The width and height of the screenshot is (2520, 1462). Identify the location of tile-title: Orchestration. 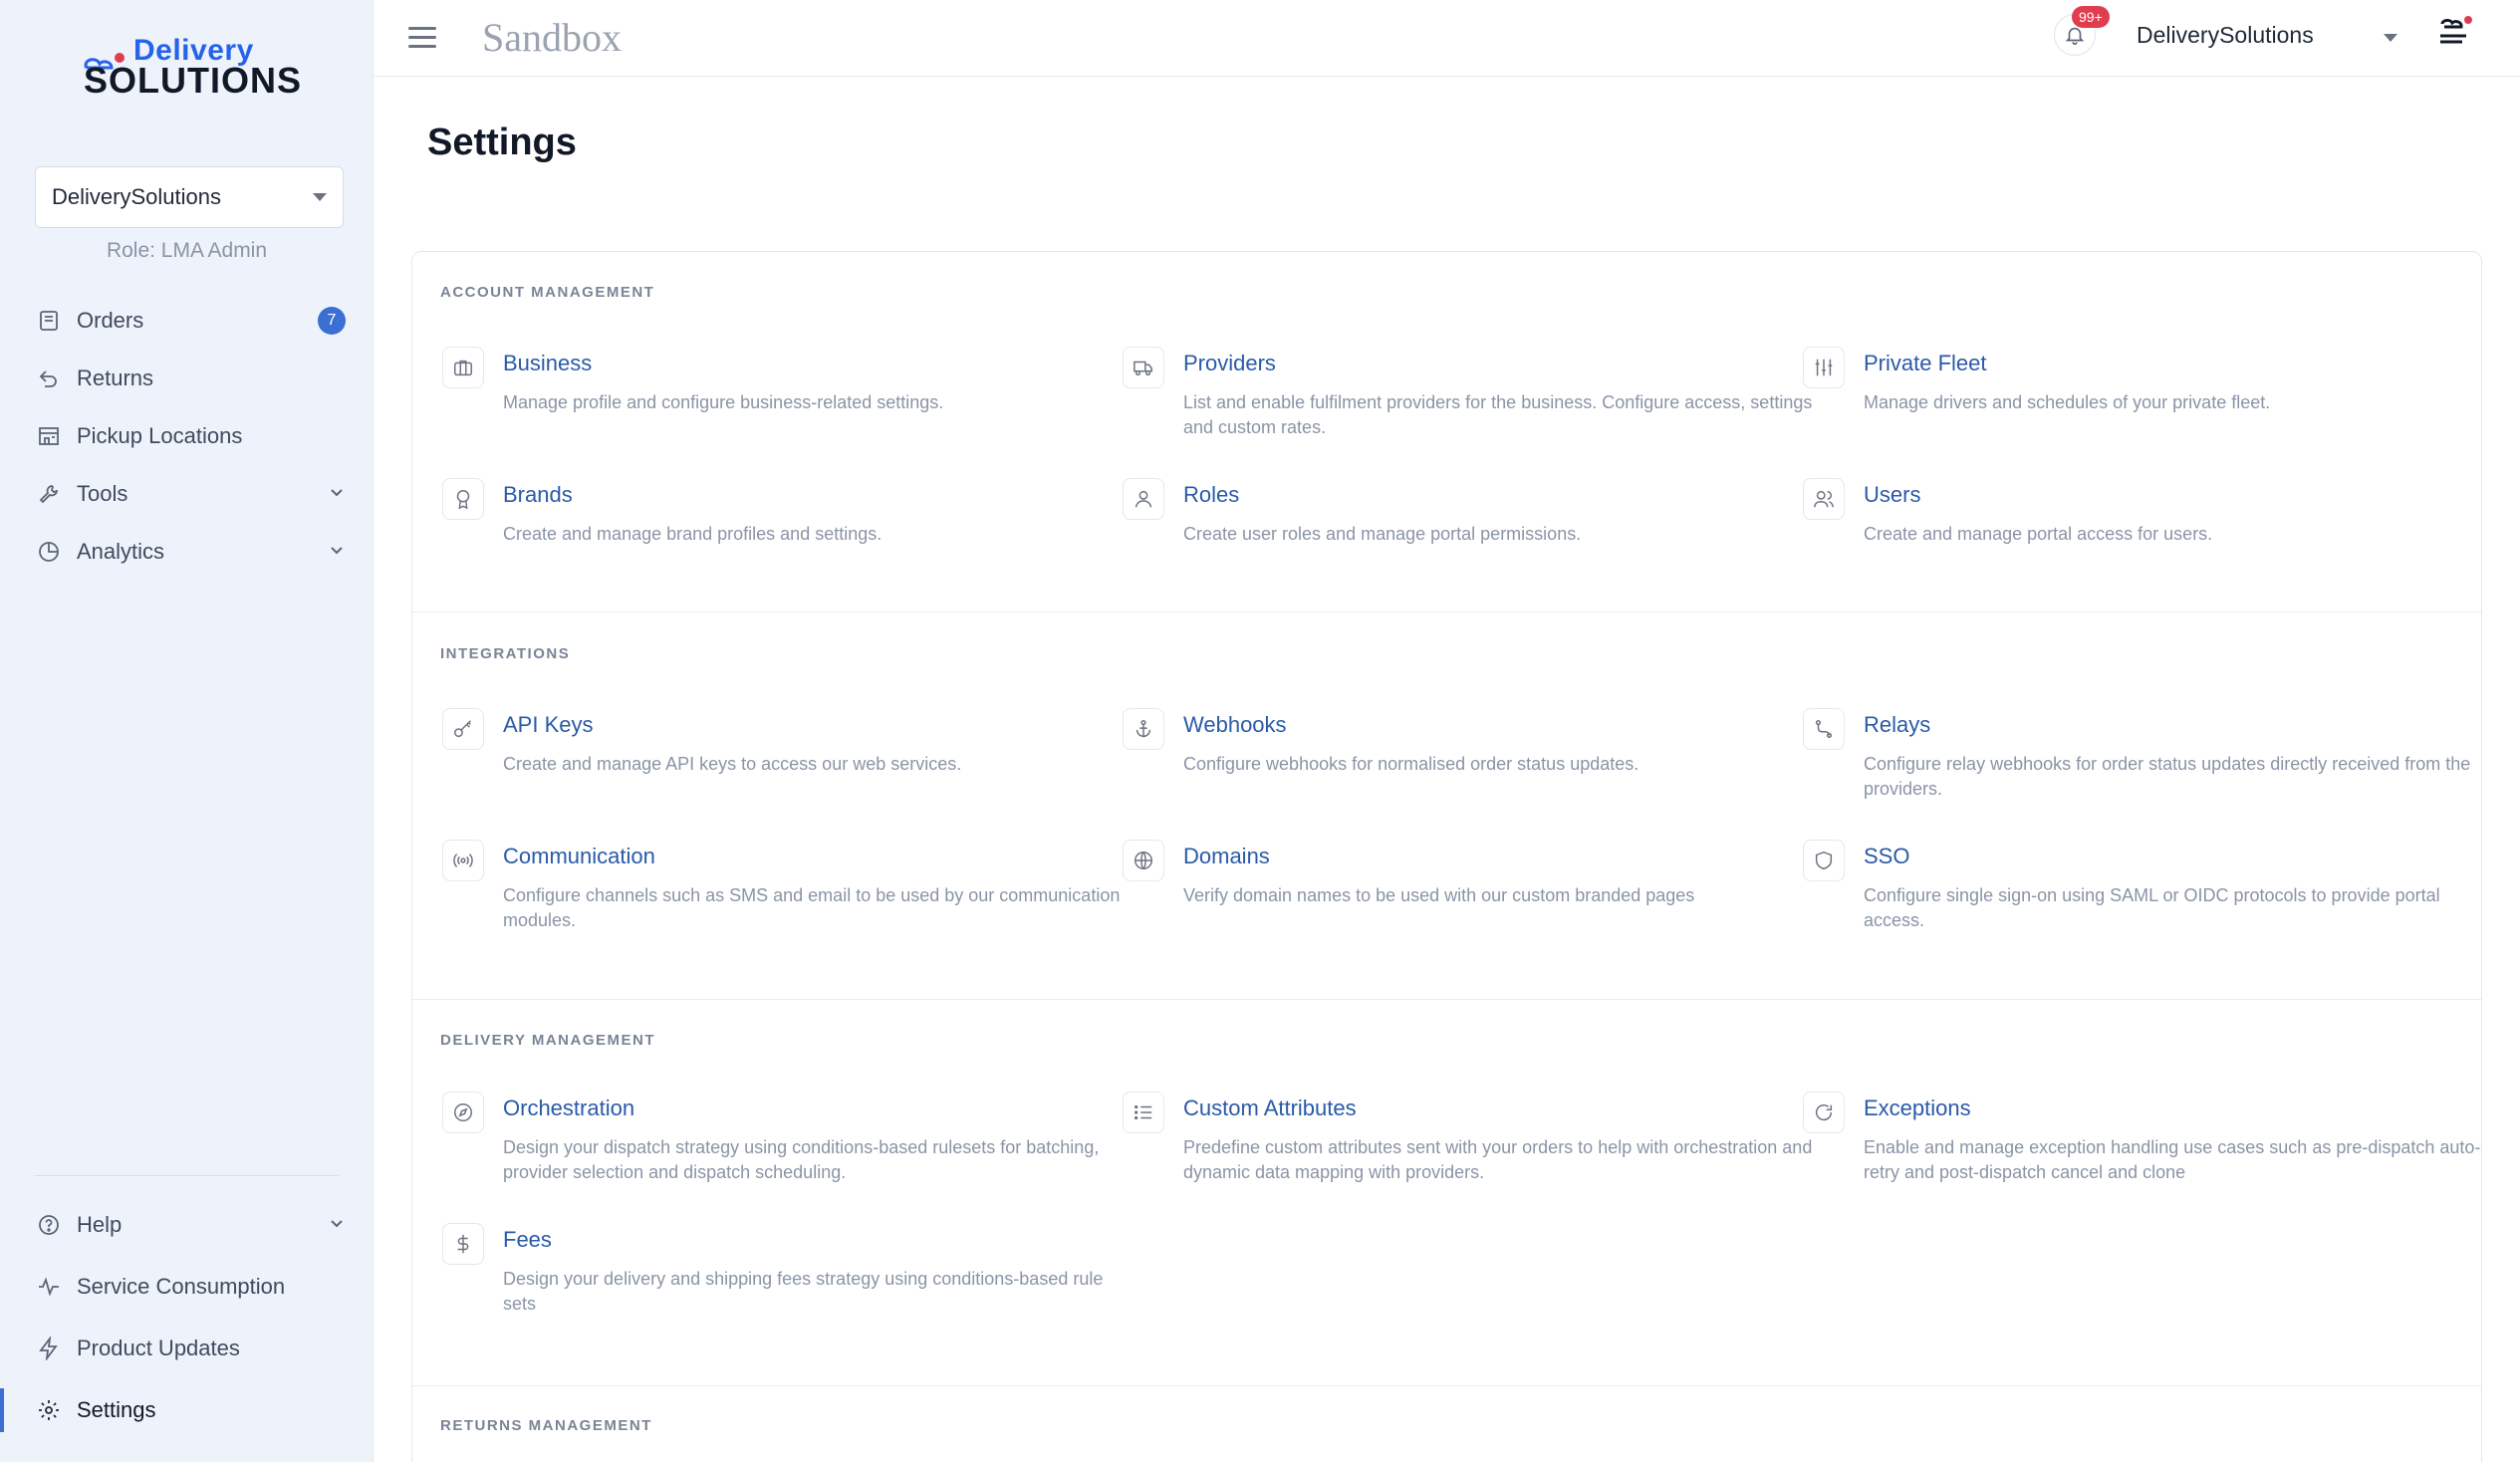
(568, 1108).